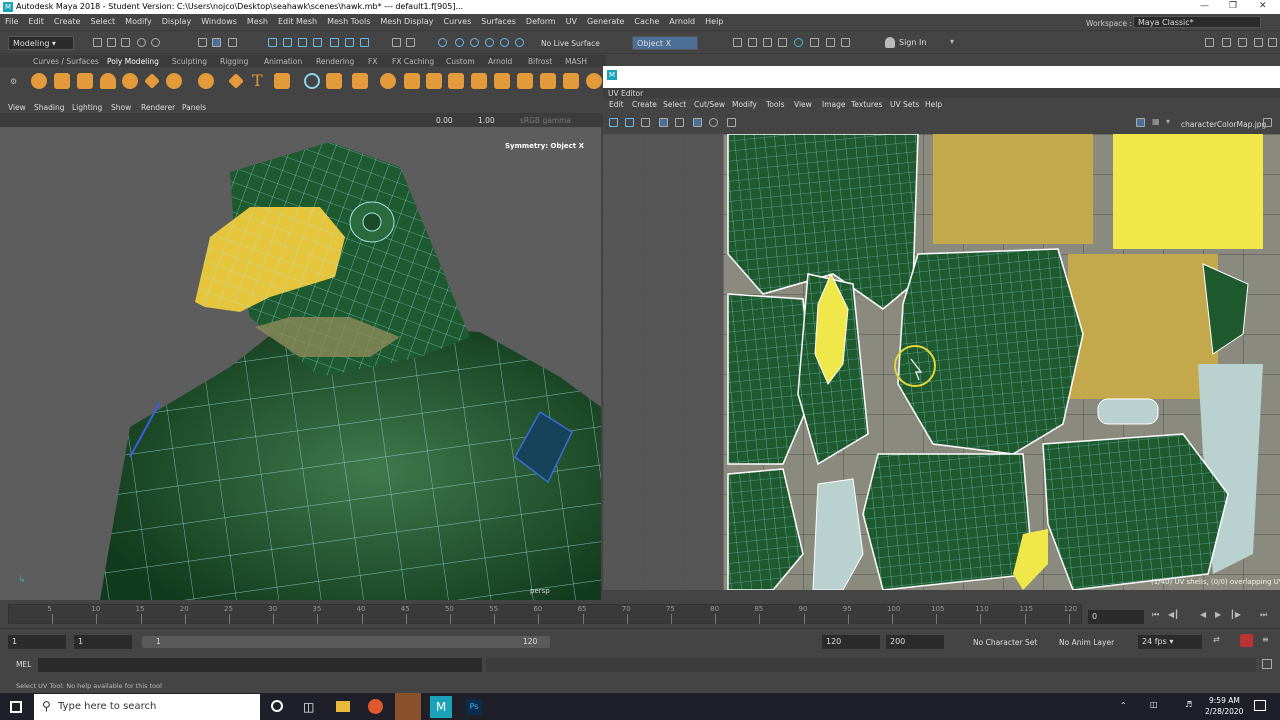 Image resolution: width=1280 pixels, height=720 pixels. I want to click on fill-hole-icon, so click(548, 81).